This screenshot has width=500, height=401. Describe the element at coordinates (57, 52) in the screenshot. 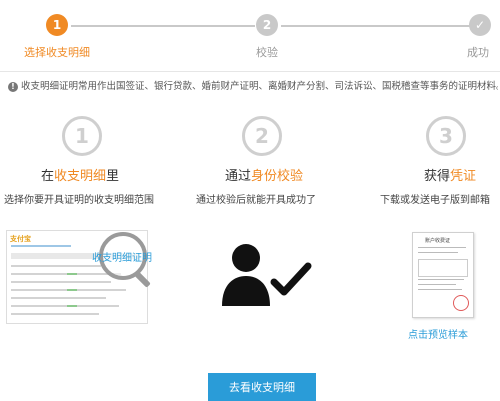

I see `step-1-label: 选择收支明细` at that location.